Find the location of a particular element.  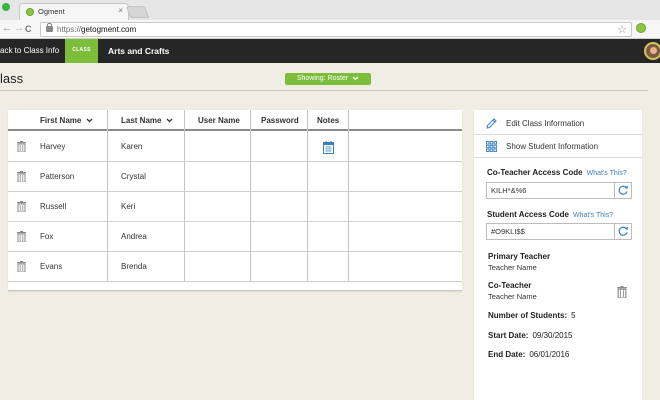

primary-teacher-name: Teacher Name is located at coordinates (512, 267).